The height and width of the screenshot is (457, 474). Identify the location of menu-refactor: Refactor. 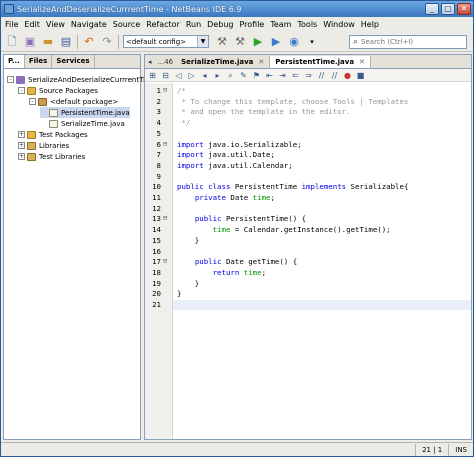
(163, 24).